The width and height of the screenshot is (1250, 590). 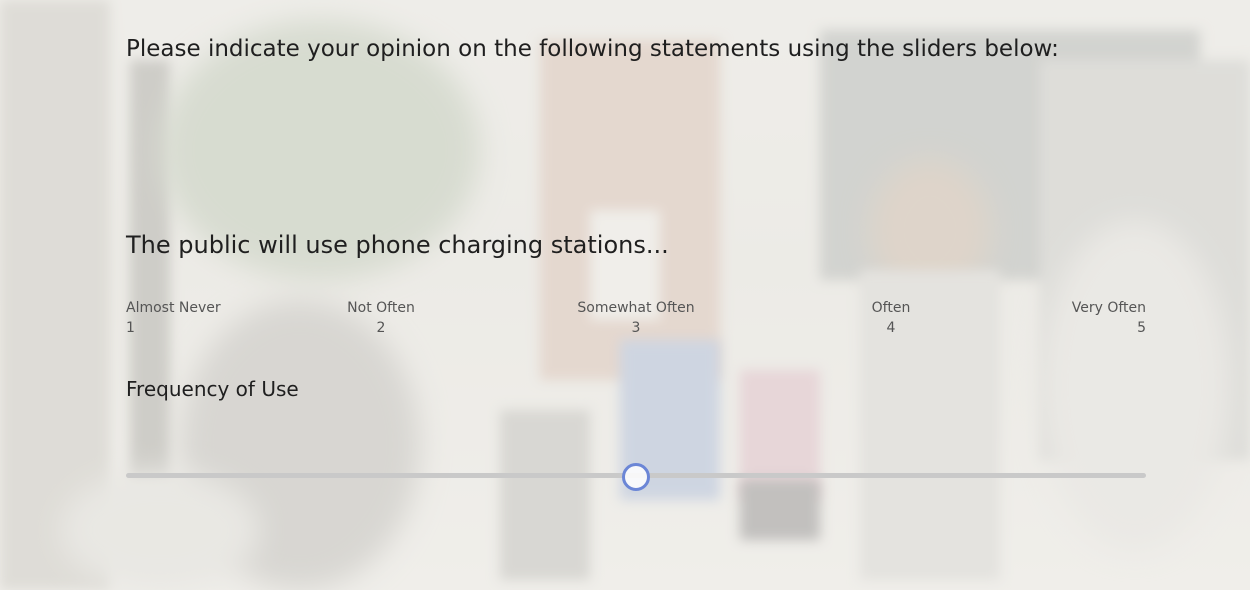 What do you see at coordinates (173, 308) in the screenshot?
I see `tick-label: Almost Never` at bounding box center [173, 308].